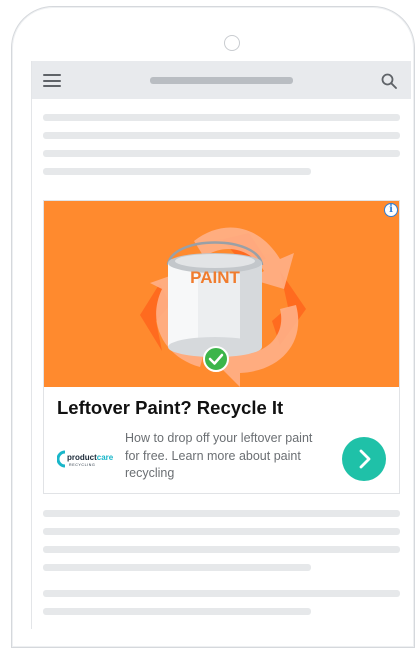 This screenshot has height=648, width=415. What do you see at coordinates (52, 80) in the screenshot?
I see `hamburger-menu-icon` at bounding box center [52, 80].